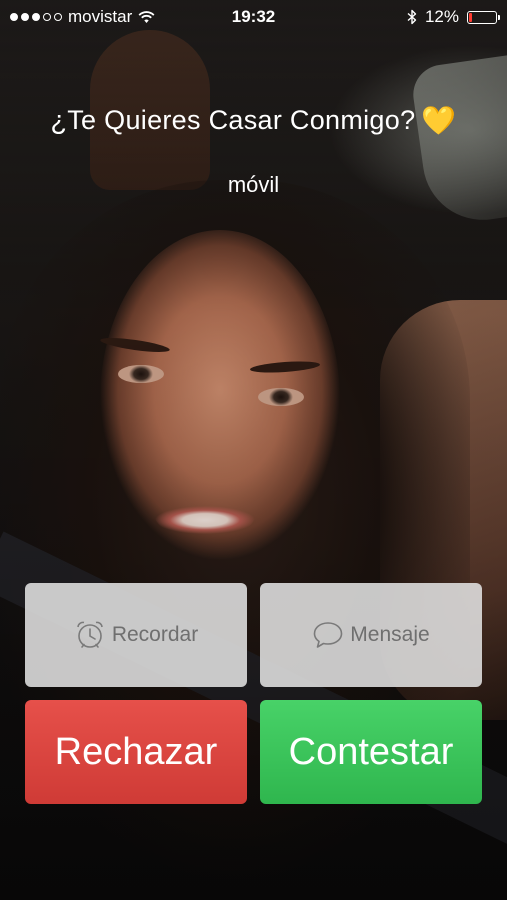 The width and height of the screenshot is (507, 900). I want to click on battery-level, so click(471, 17).